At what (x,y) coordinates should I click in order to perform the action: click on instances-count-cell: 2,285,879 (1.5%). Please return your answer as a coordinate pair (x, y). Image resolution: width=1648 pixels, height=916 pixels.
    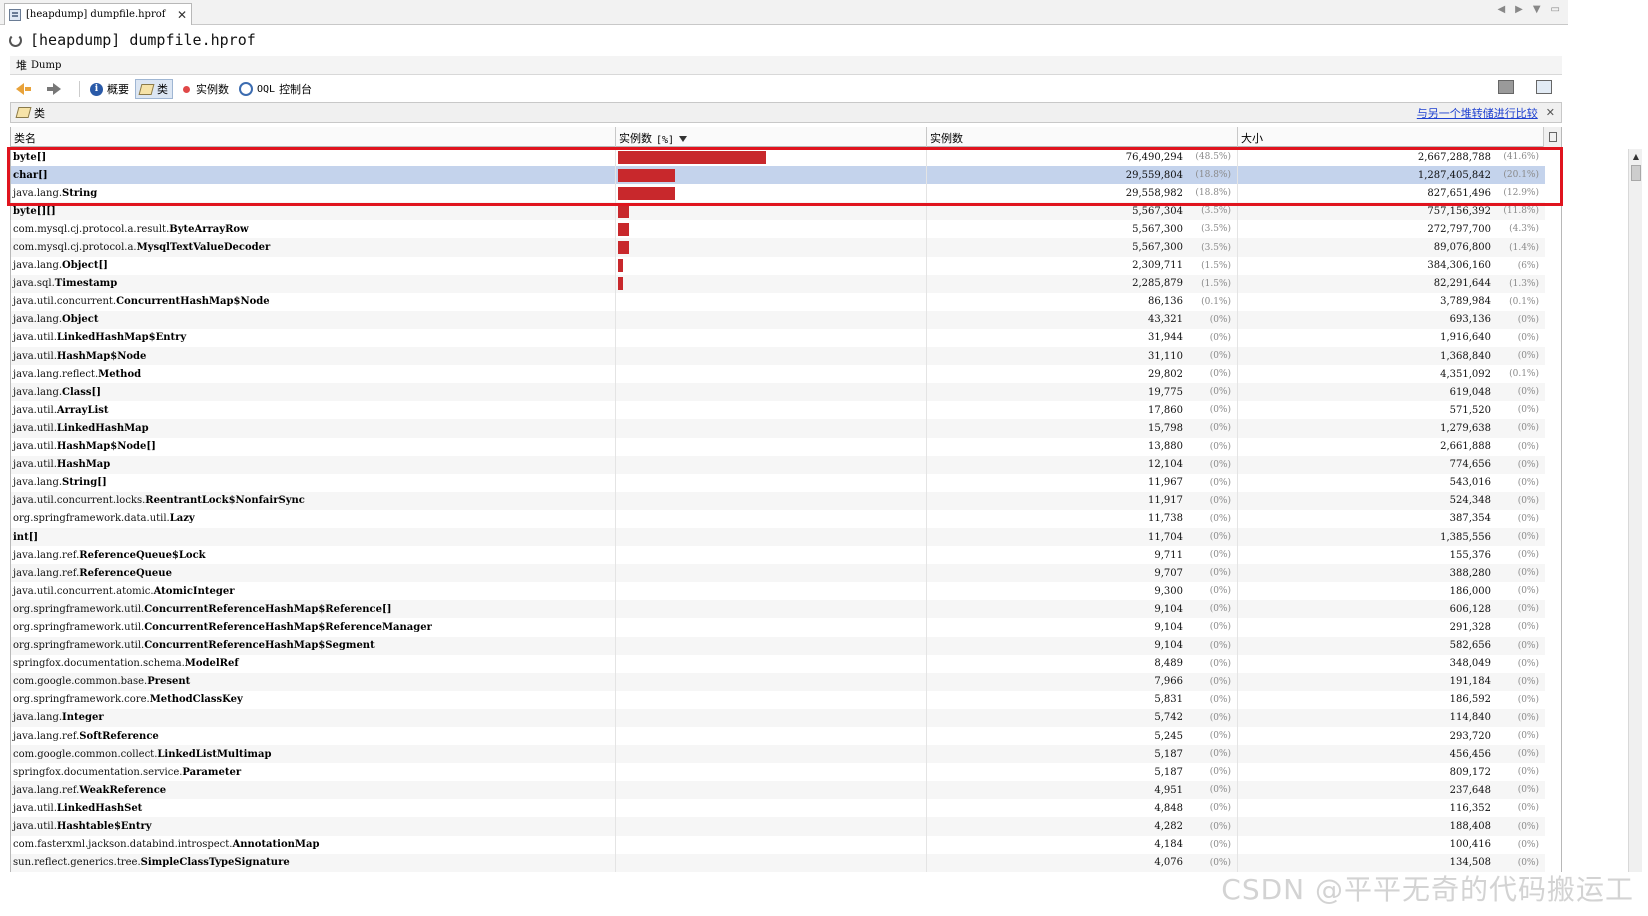
    Looking at the image, I should click on (1082, 283).